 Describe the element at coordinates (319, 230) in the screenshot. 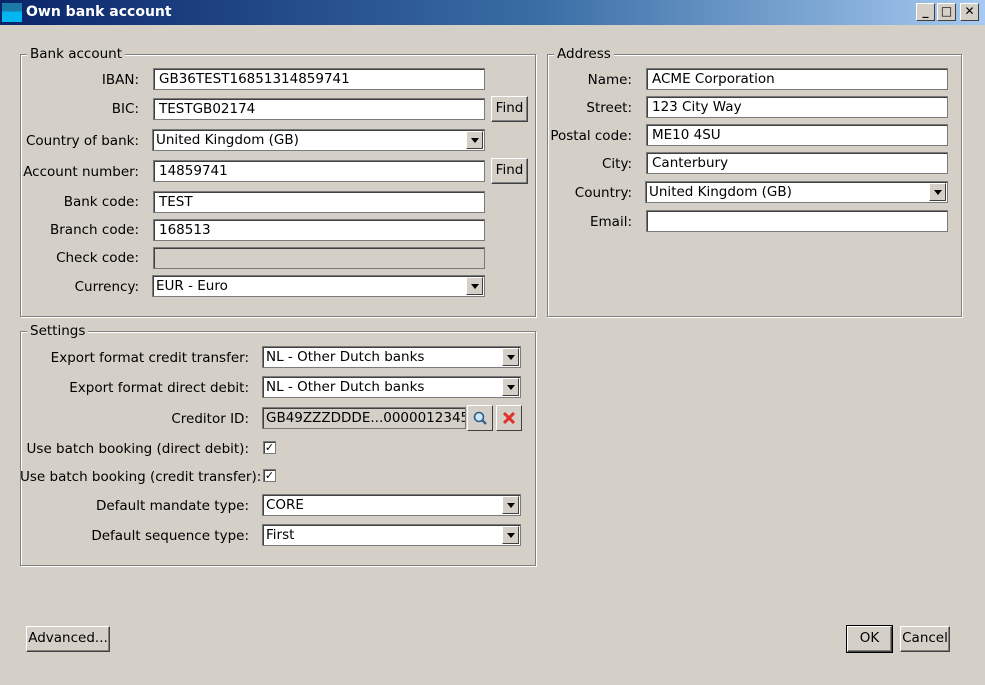

I see `branch-code-field: 168513` at that location.